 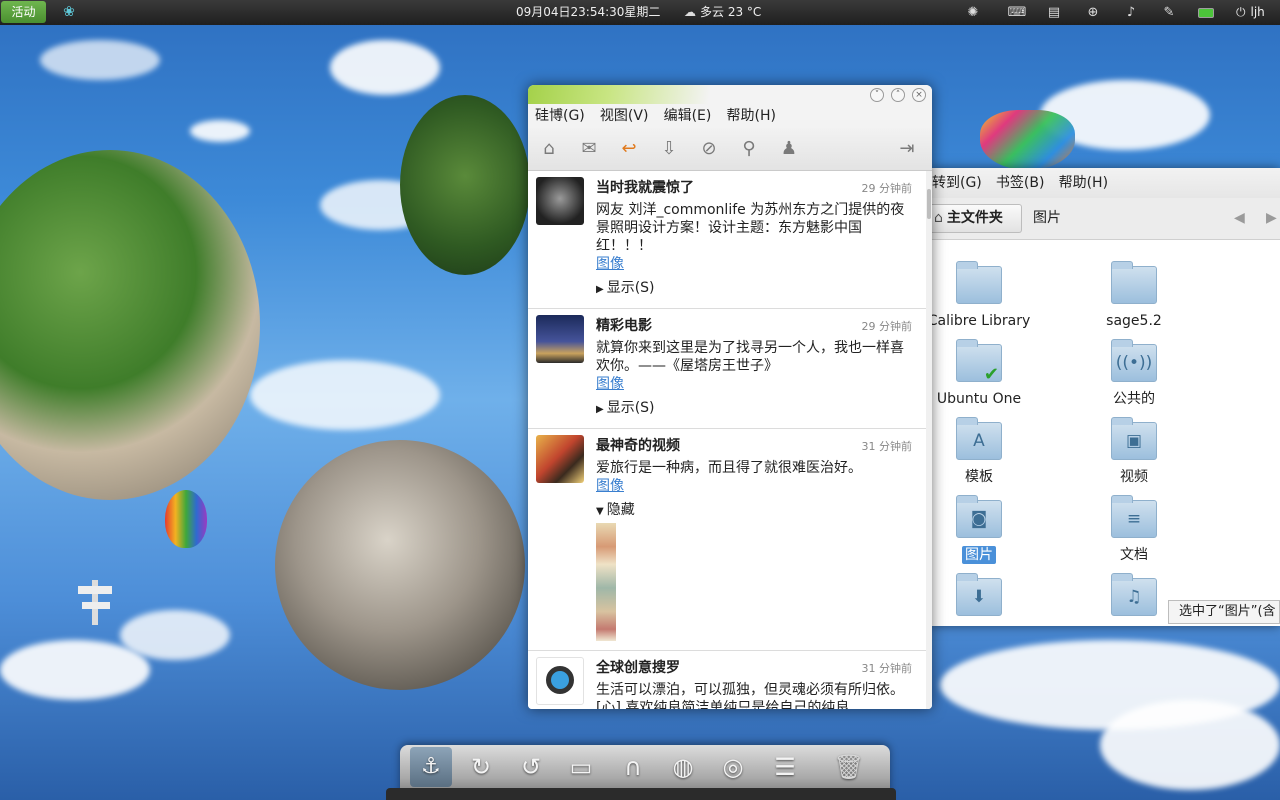 I want to click on folder-icon: A, so click(x=979, y=438).